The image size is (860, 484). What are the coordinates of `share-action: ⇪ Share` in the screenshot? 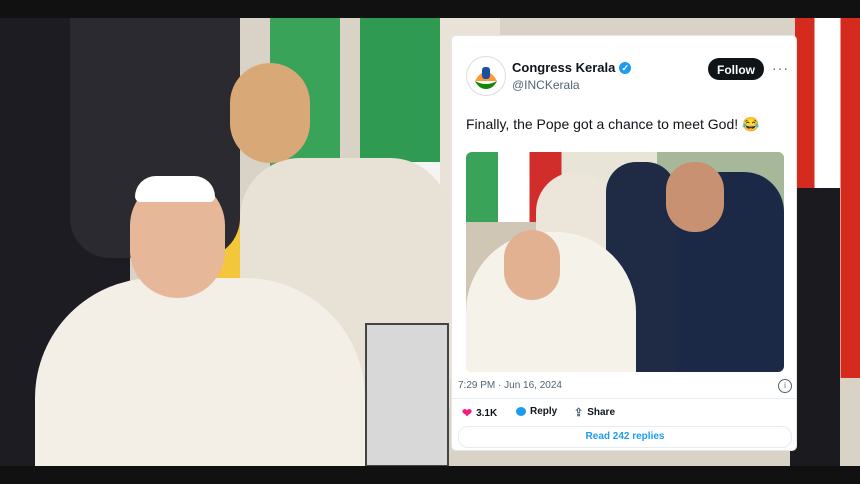 It's located at (594, 412).